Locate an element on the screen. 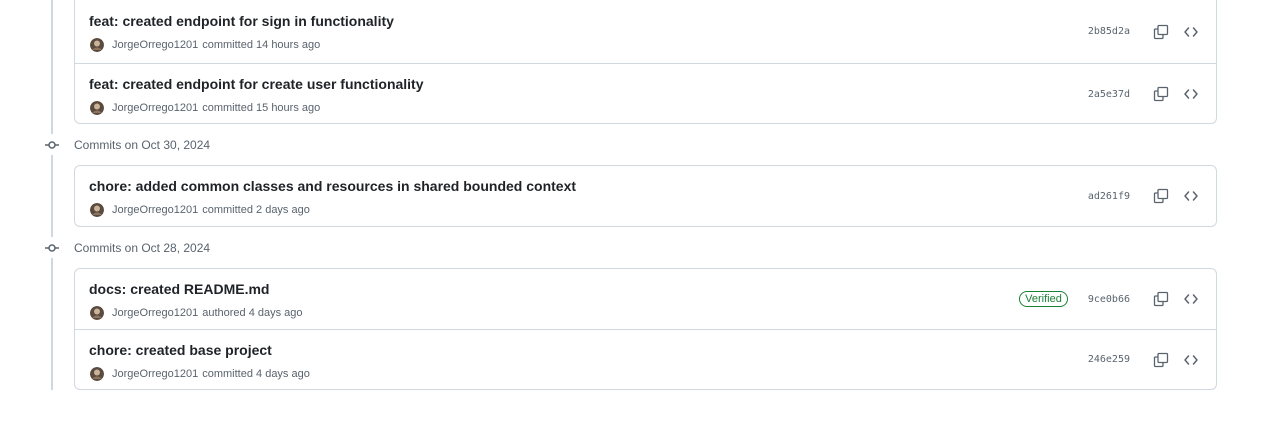 The image size is (1280, 421). commit-actions: 2b85d2a is located at coordinates (1145, 31).